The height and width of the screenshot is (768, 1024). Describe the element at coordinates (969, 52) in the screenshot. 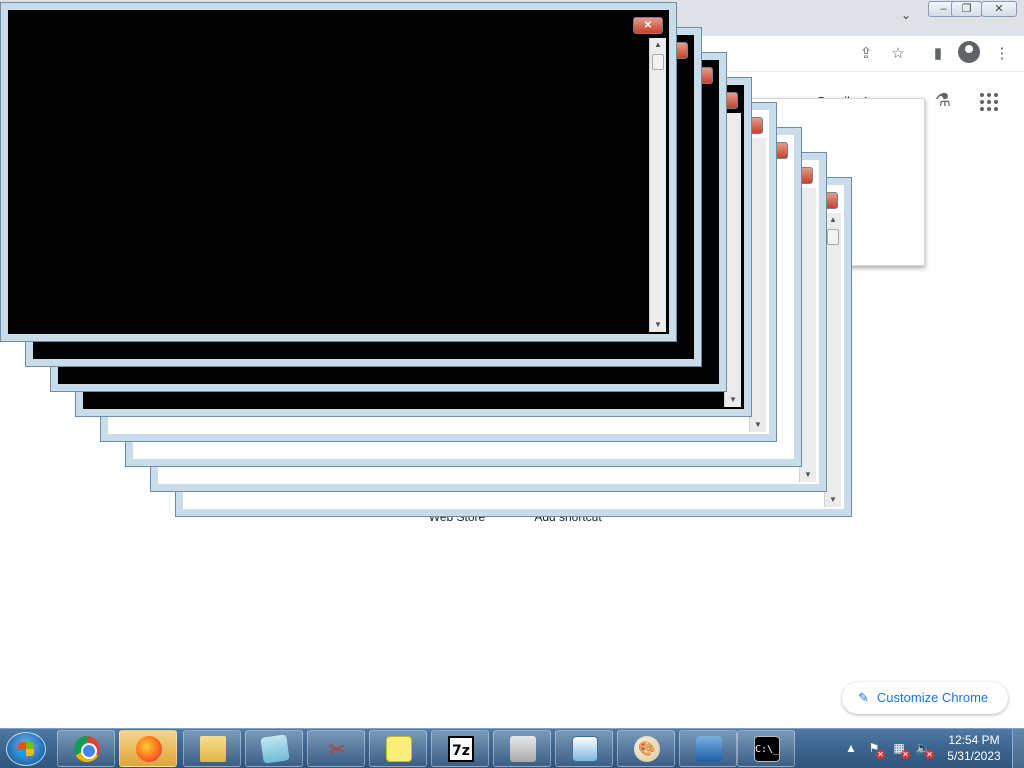

I see `profile-avatar-icon` at that location.